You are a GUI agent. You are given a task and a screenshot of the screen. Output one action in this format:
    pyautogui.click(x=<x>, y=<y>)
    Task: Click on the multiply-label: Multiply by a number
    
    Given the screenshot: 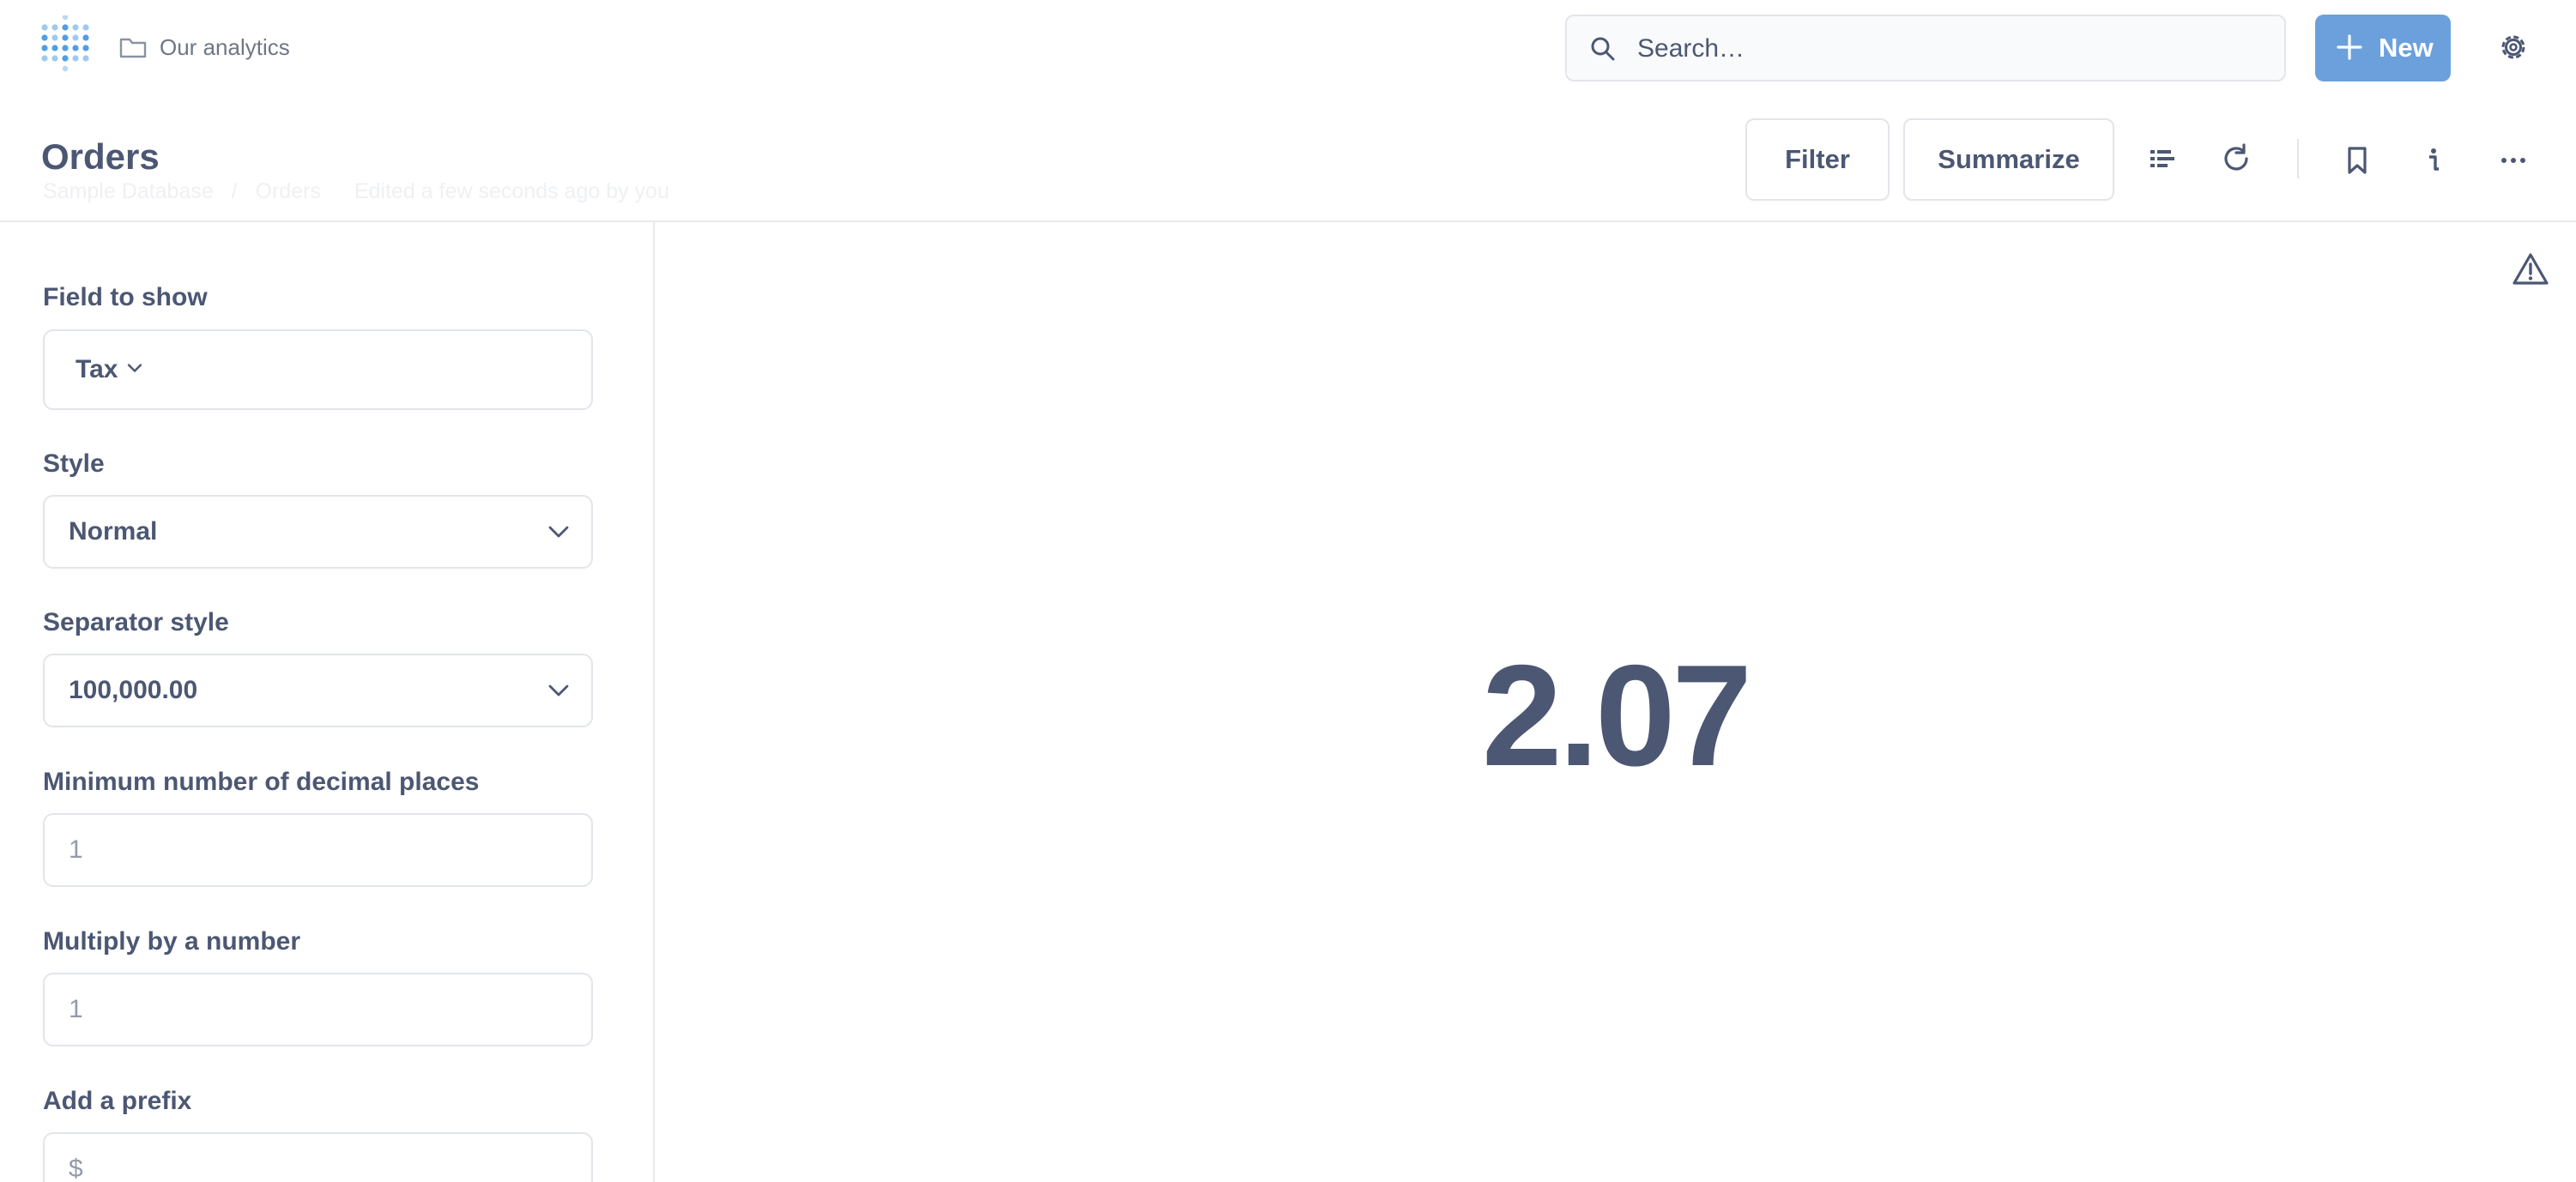 What is the action you would take?
    pyautogui.click(x=172, y=942)
    